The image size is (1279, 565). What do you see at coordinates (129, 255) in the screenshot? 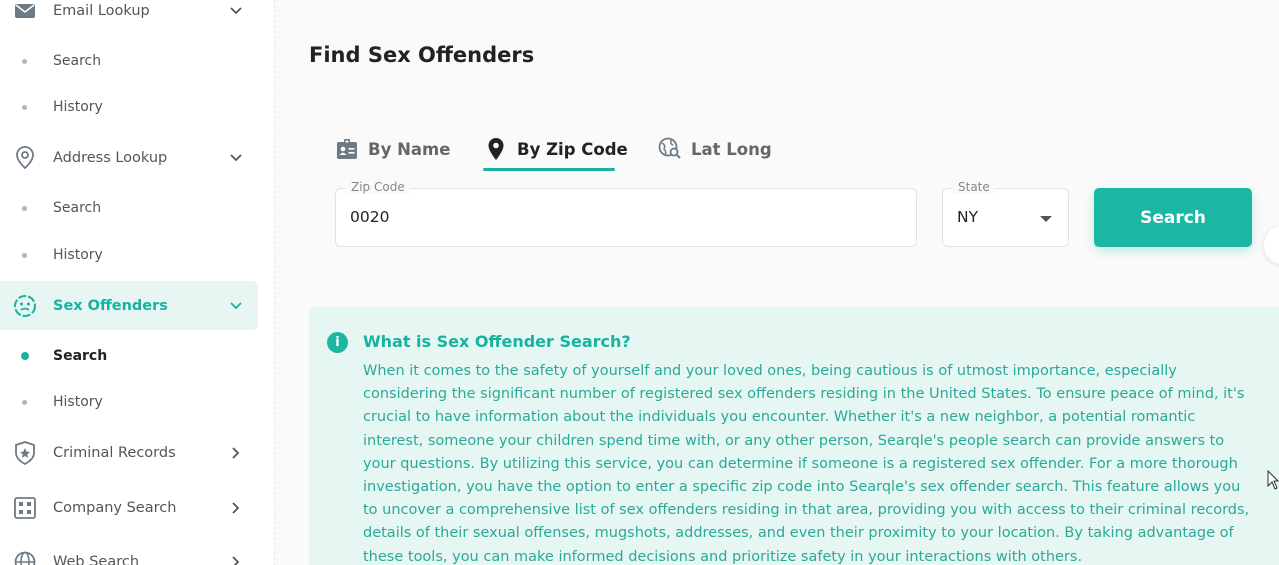
I see `sidebar-subitem-address-history: History` at bounding box center [129, 255].